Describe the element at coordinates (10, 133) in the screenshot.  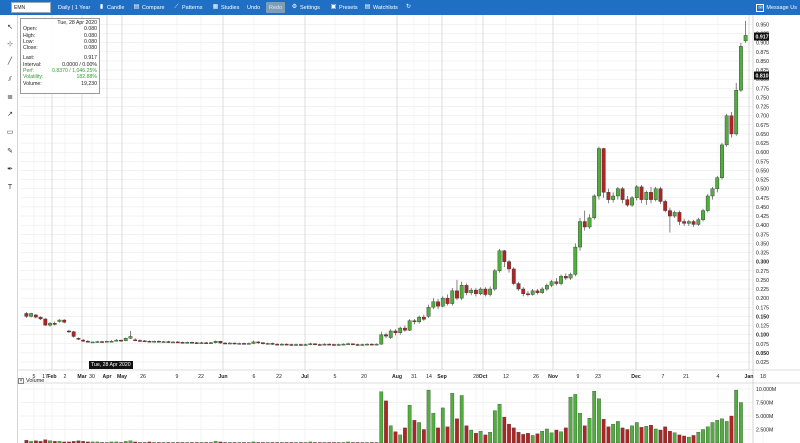
I see `rectangle-tool-icon: ▭` at that location.